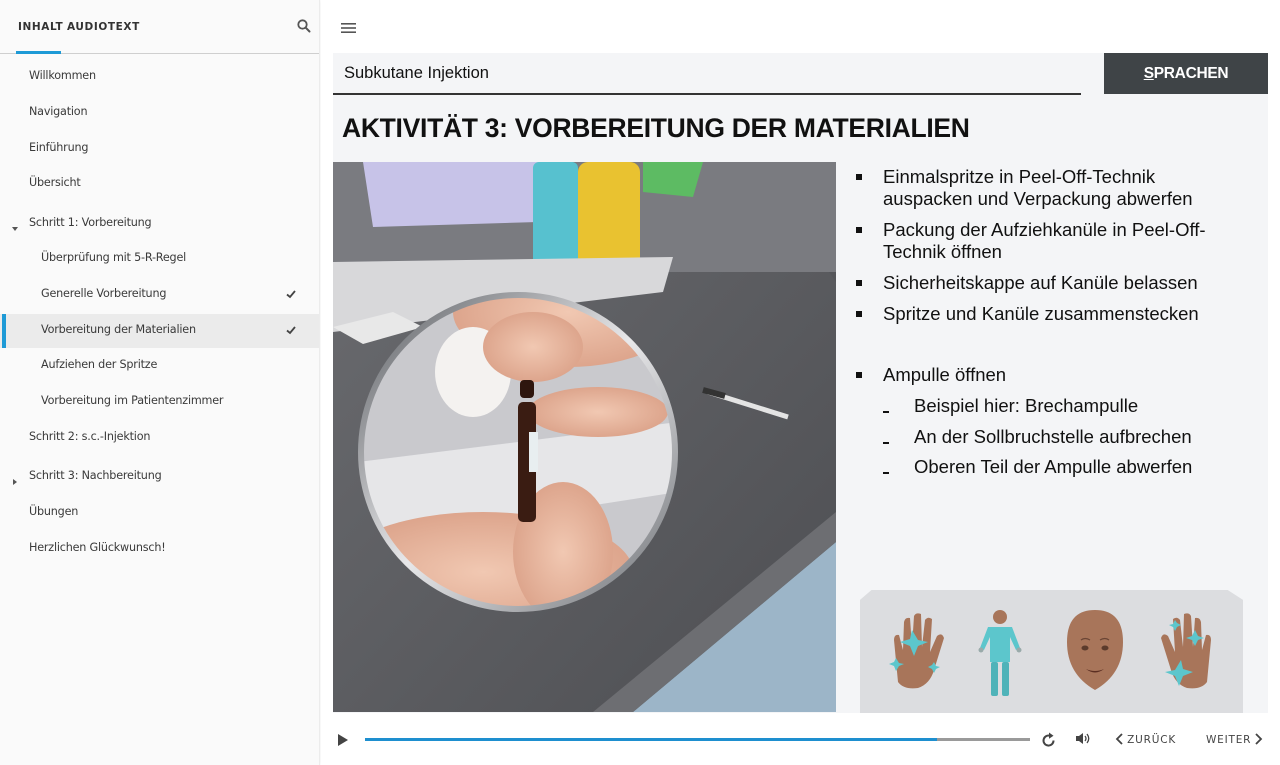 Image resolution: width=1280 pixels, height=765 pixels. What do you see at coordinates (1259, 739) in the screenshot?
I see `chevron-right-icon` at bounding box center [1259, 739].